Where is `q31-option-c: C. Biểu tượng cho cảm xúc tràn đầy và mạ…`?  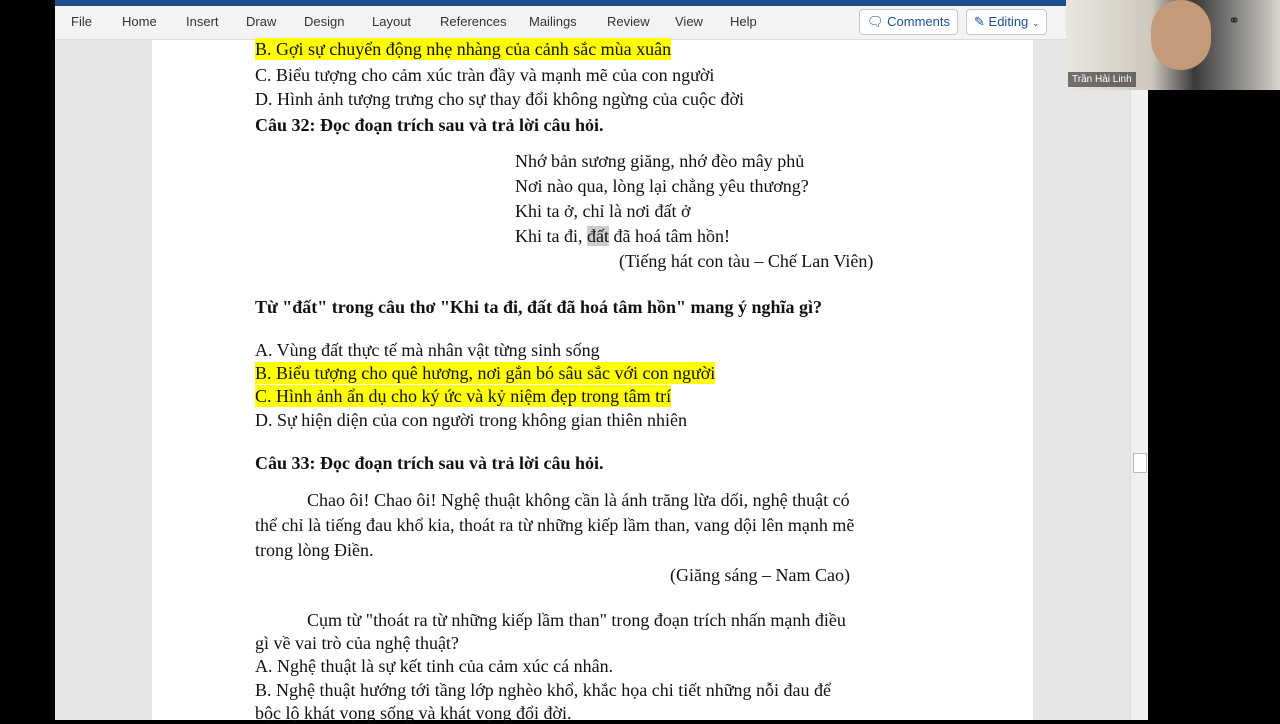 q31-option-c: C. Biểu tượng cho cảm xúc tràn đầy và mạ… is located at coordinates (485, 75).